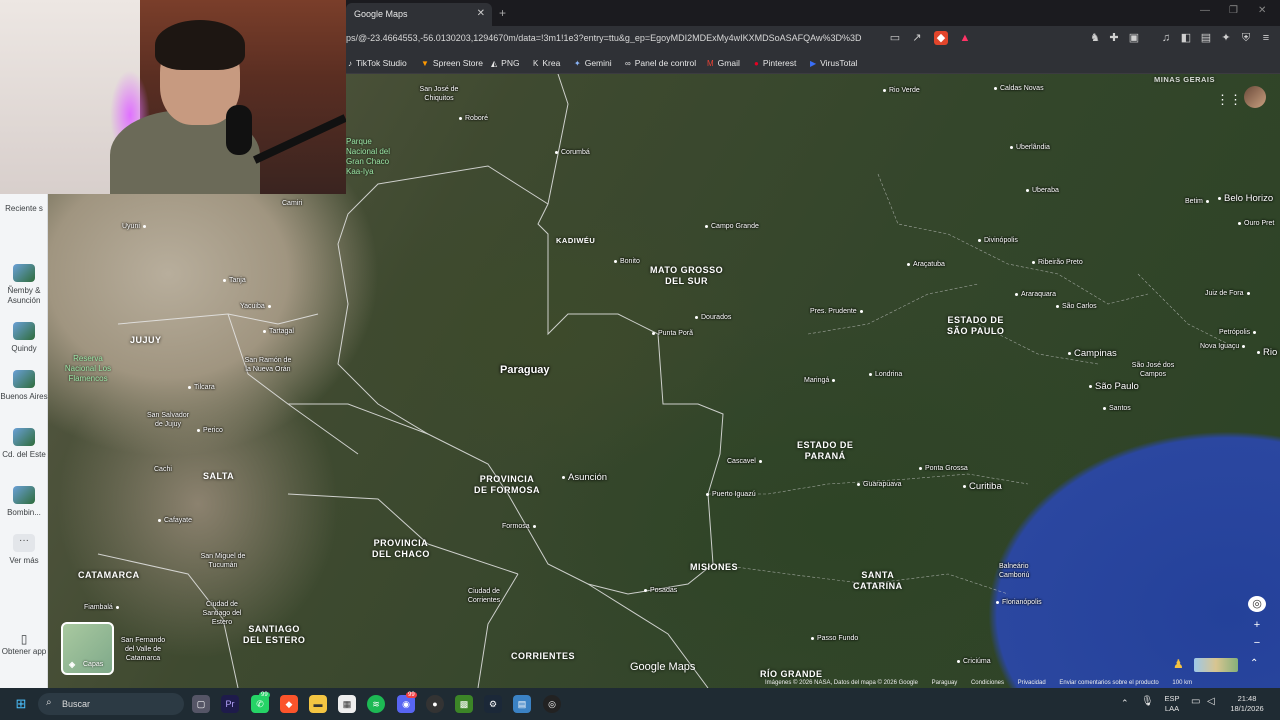 This screenshot has height=720, width=1280. Describe the element at coordinates (24, 338) in the screenshot. I see `sidebar-item-quindy: Quindy` at that location.